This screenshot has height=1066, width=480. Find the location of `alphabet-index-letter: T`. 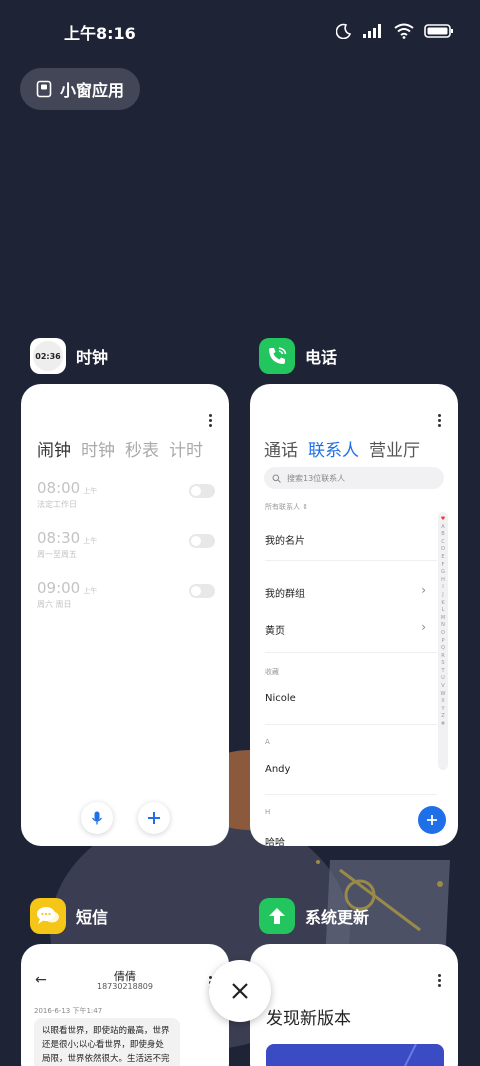

alphabet-index-letter: T is located at coordinates (442, 672).